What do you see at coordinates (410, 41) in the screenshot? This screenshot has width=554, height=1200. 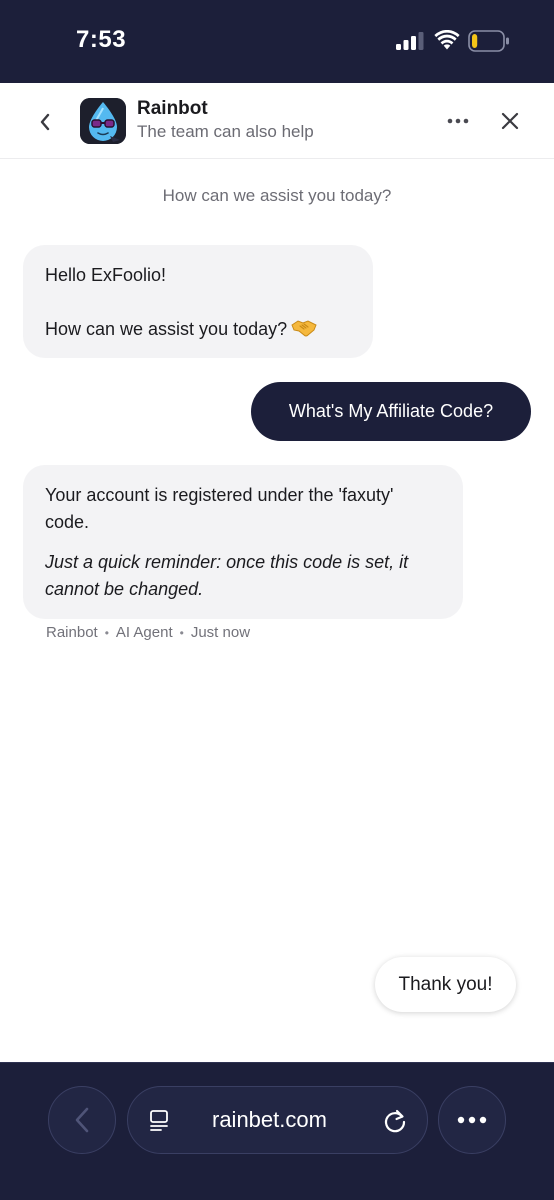 I see `cellular-signal-icon` at bounding box center [410, 41].